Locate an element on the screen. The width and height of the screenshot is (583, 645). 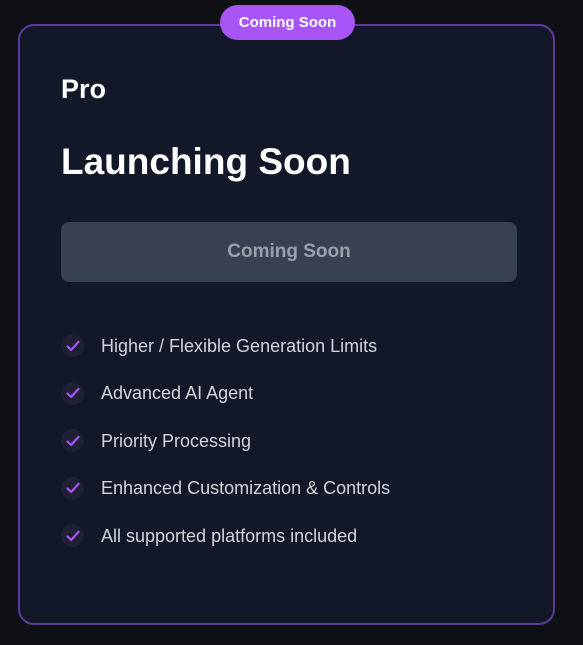
feature-label: Higher / Flexible Generation Limits is located at coordinates (239, 345).